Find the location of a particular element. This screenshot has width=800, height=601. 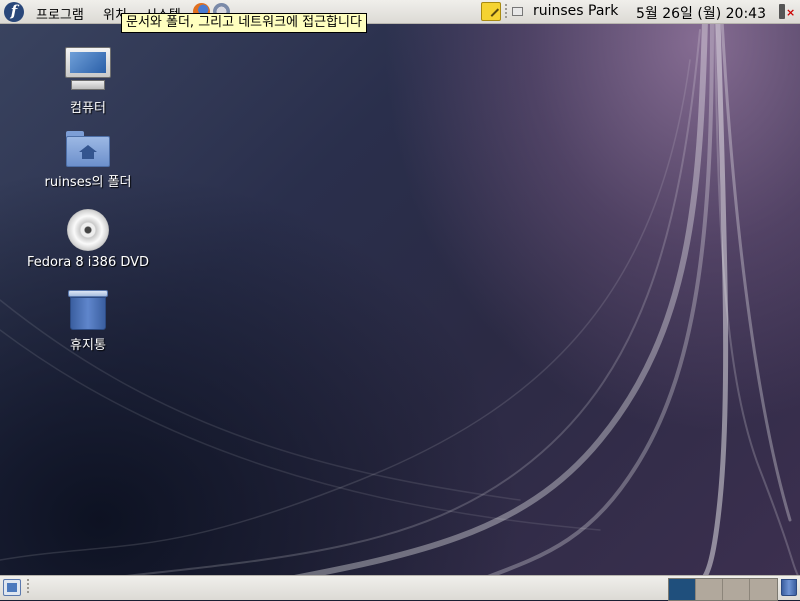

desktop-icon-home-folder: ruinses의 폴더 is located at coordinates (88, 160).